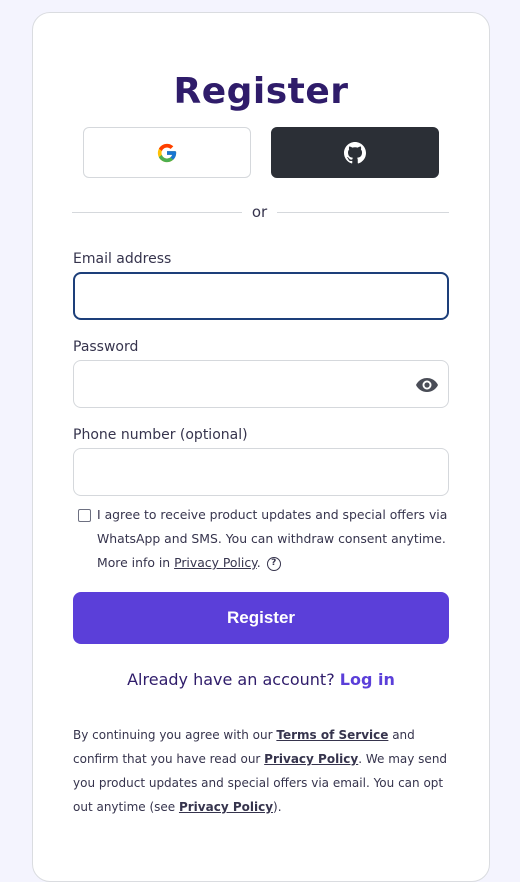 The width and height of the screenshot is (520, 882). I want to click on password-label: Password, so click(106, 347).